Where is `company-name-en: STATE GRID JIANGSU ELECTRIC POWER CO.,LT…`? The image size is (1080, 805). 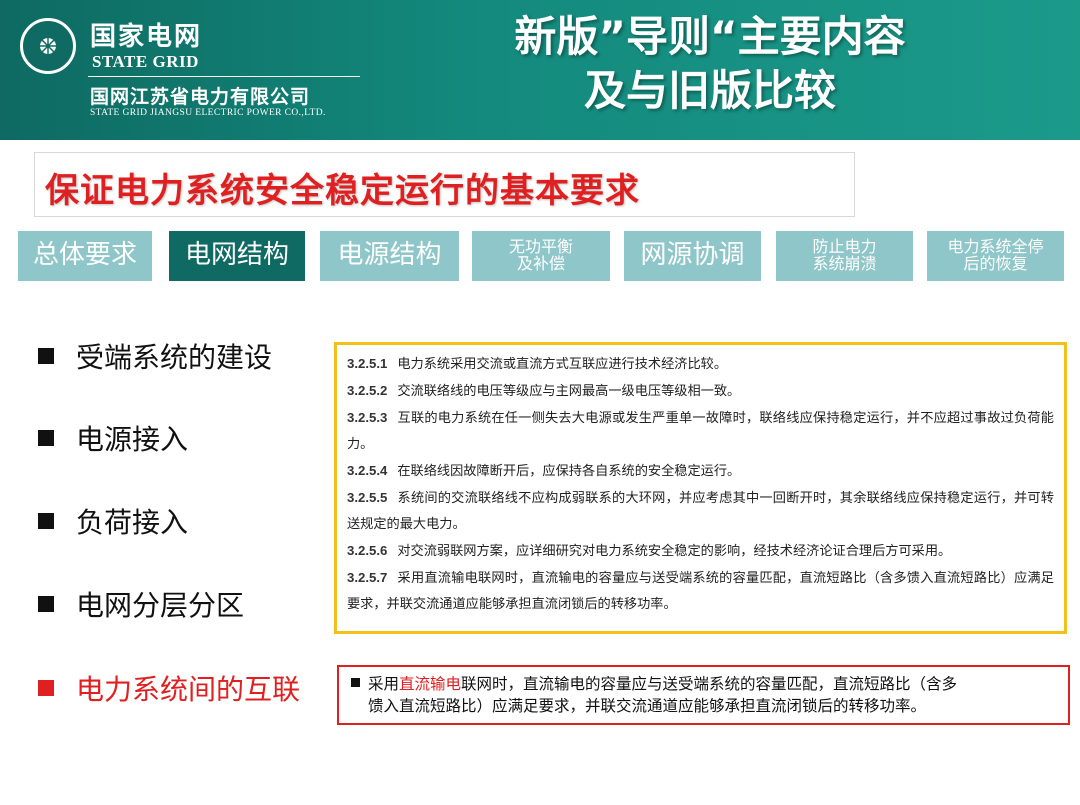
company-name-en: STATE GRID JIANGSU ELECTRIC POWER CO.,LT… is located at coordinates (208, 113).